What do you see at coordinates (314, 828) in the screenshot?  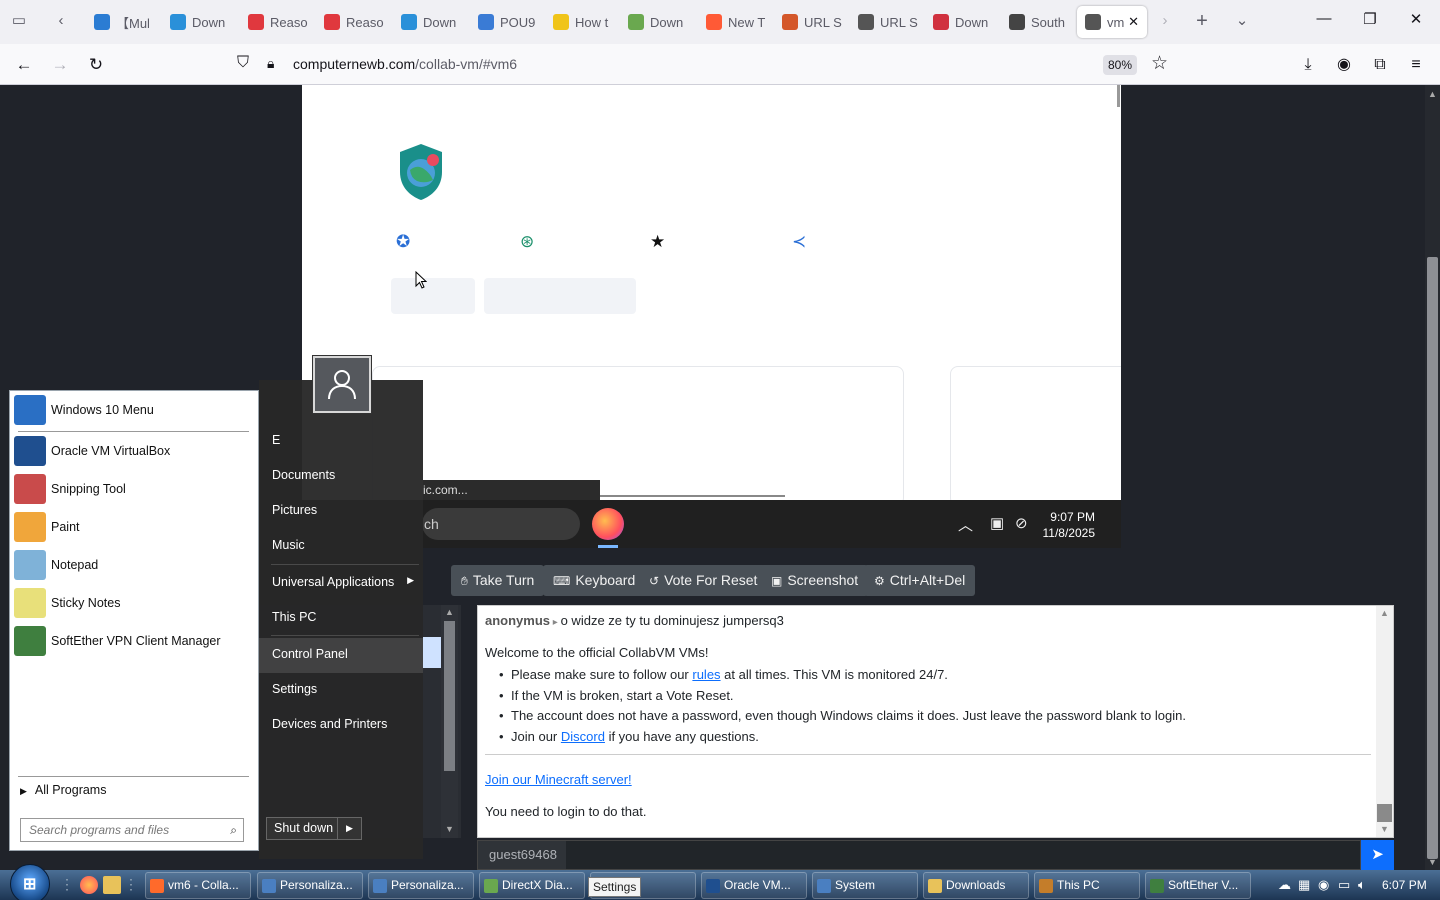 I see `shut-down-button: Shut down ▶` at bounding box center [314, 828].